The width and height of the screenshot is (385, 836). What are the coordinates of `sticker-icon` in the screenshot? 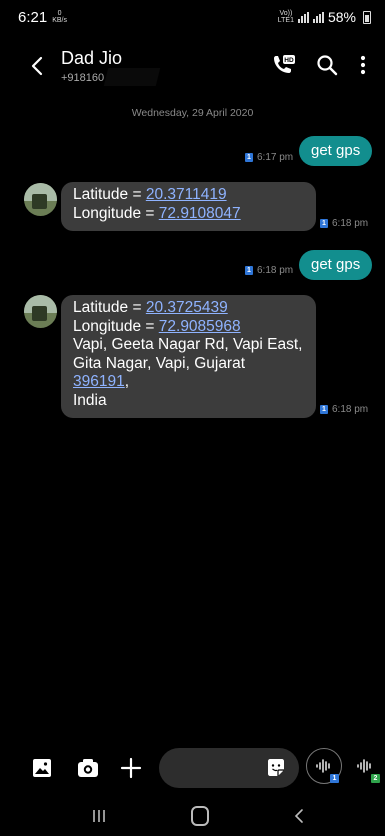 It's located at (276, 768).